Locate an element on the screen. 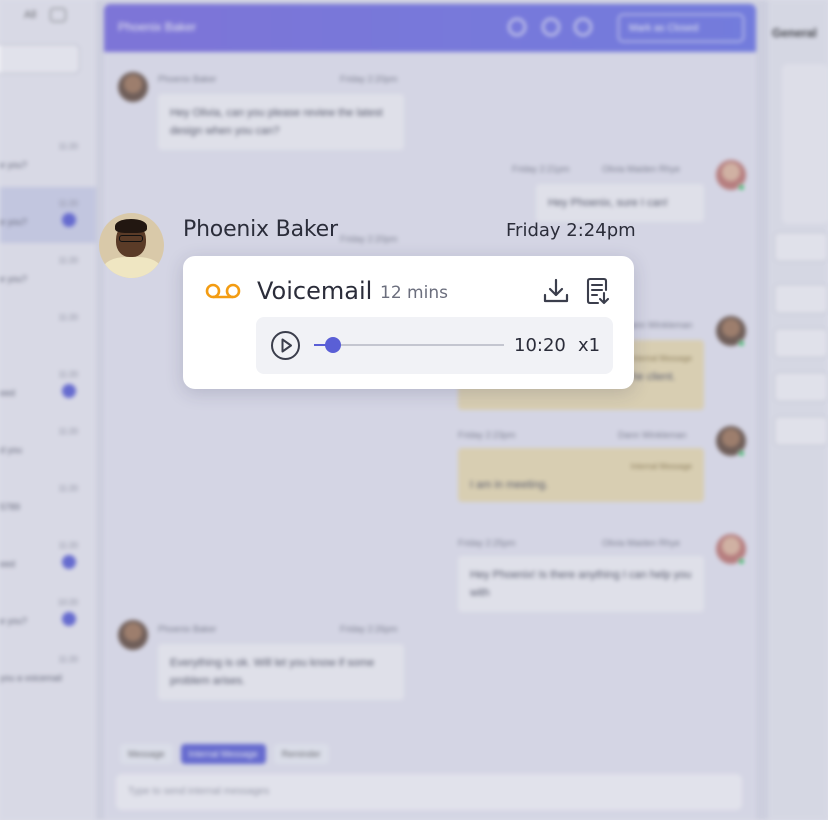 This screenshot has height=820, width=828. details-row is located at coordinates (801, 247).